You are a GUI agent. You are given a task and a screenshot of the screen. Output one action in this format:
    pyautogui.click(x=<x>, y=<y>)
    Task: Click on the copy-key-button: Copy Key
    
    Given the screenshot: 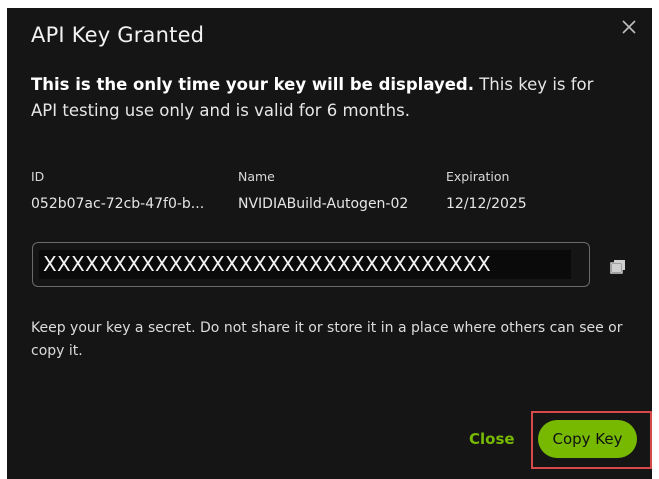 What is the action you would take?
    pyautogui.click(x=587, y=439)
    